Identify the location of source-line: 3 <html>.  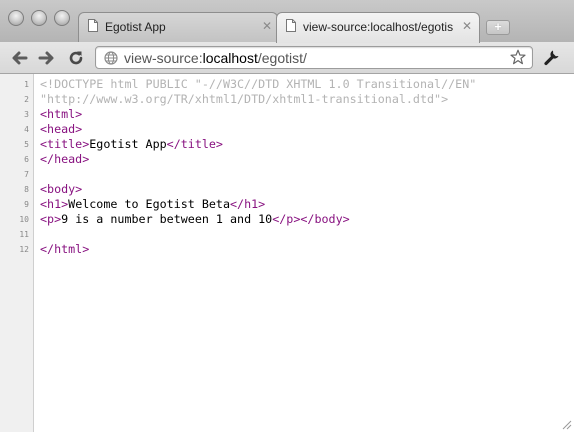
(287, 114).